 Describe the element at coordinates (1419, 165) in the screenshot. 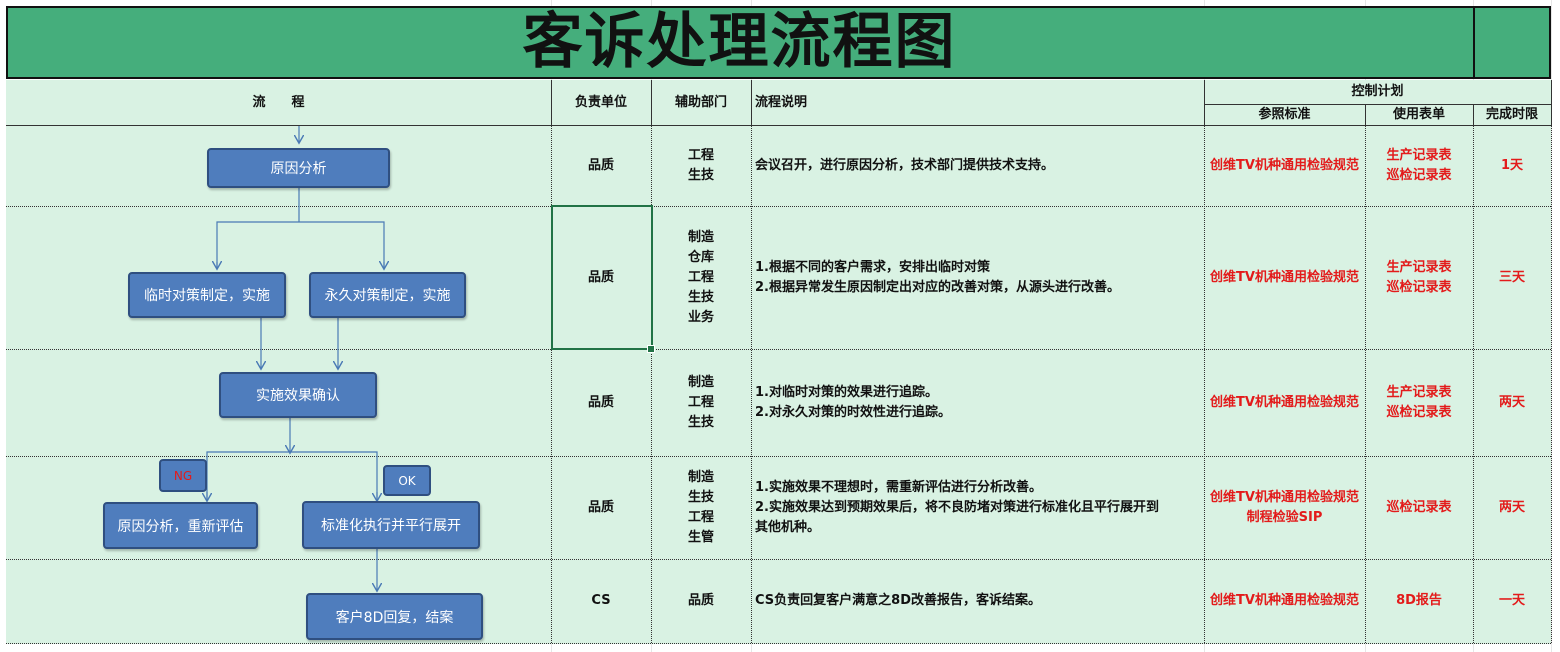

I see `row1-form: 生产记录表 巡检记录表` at that location.